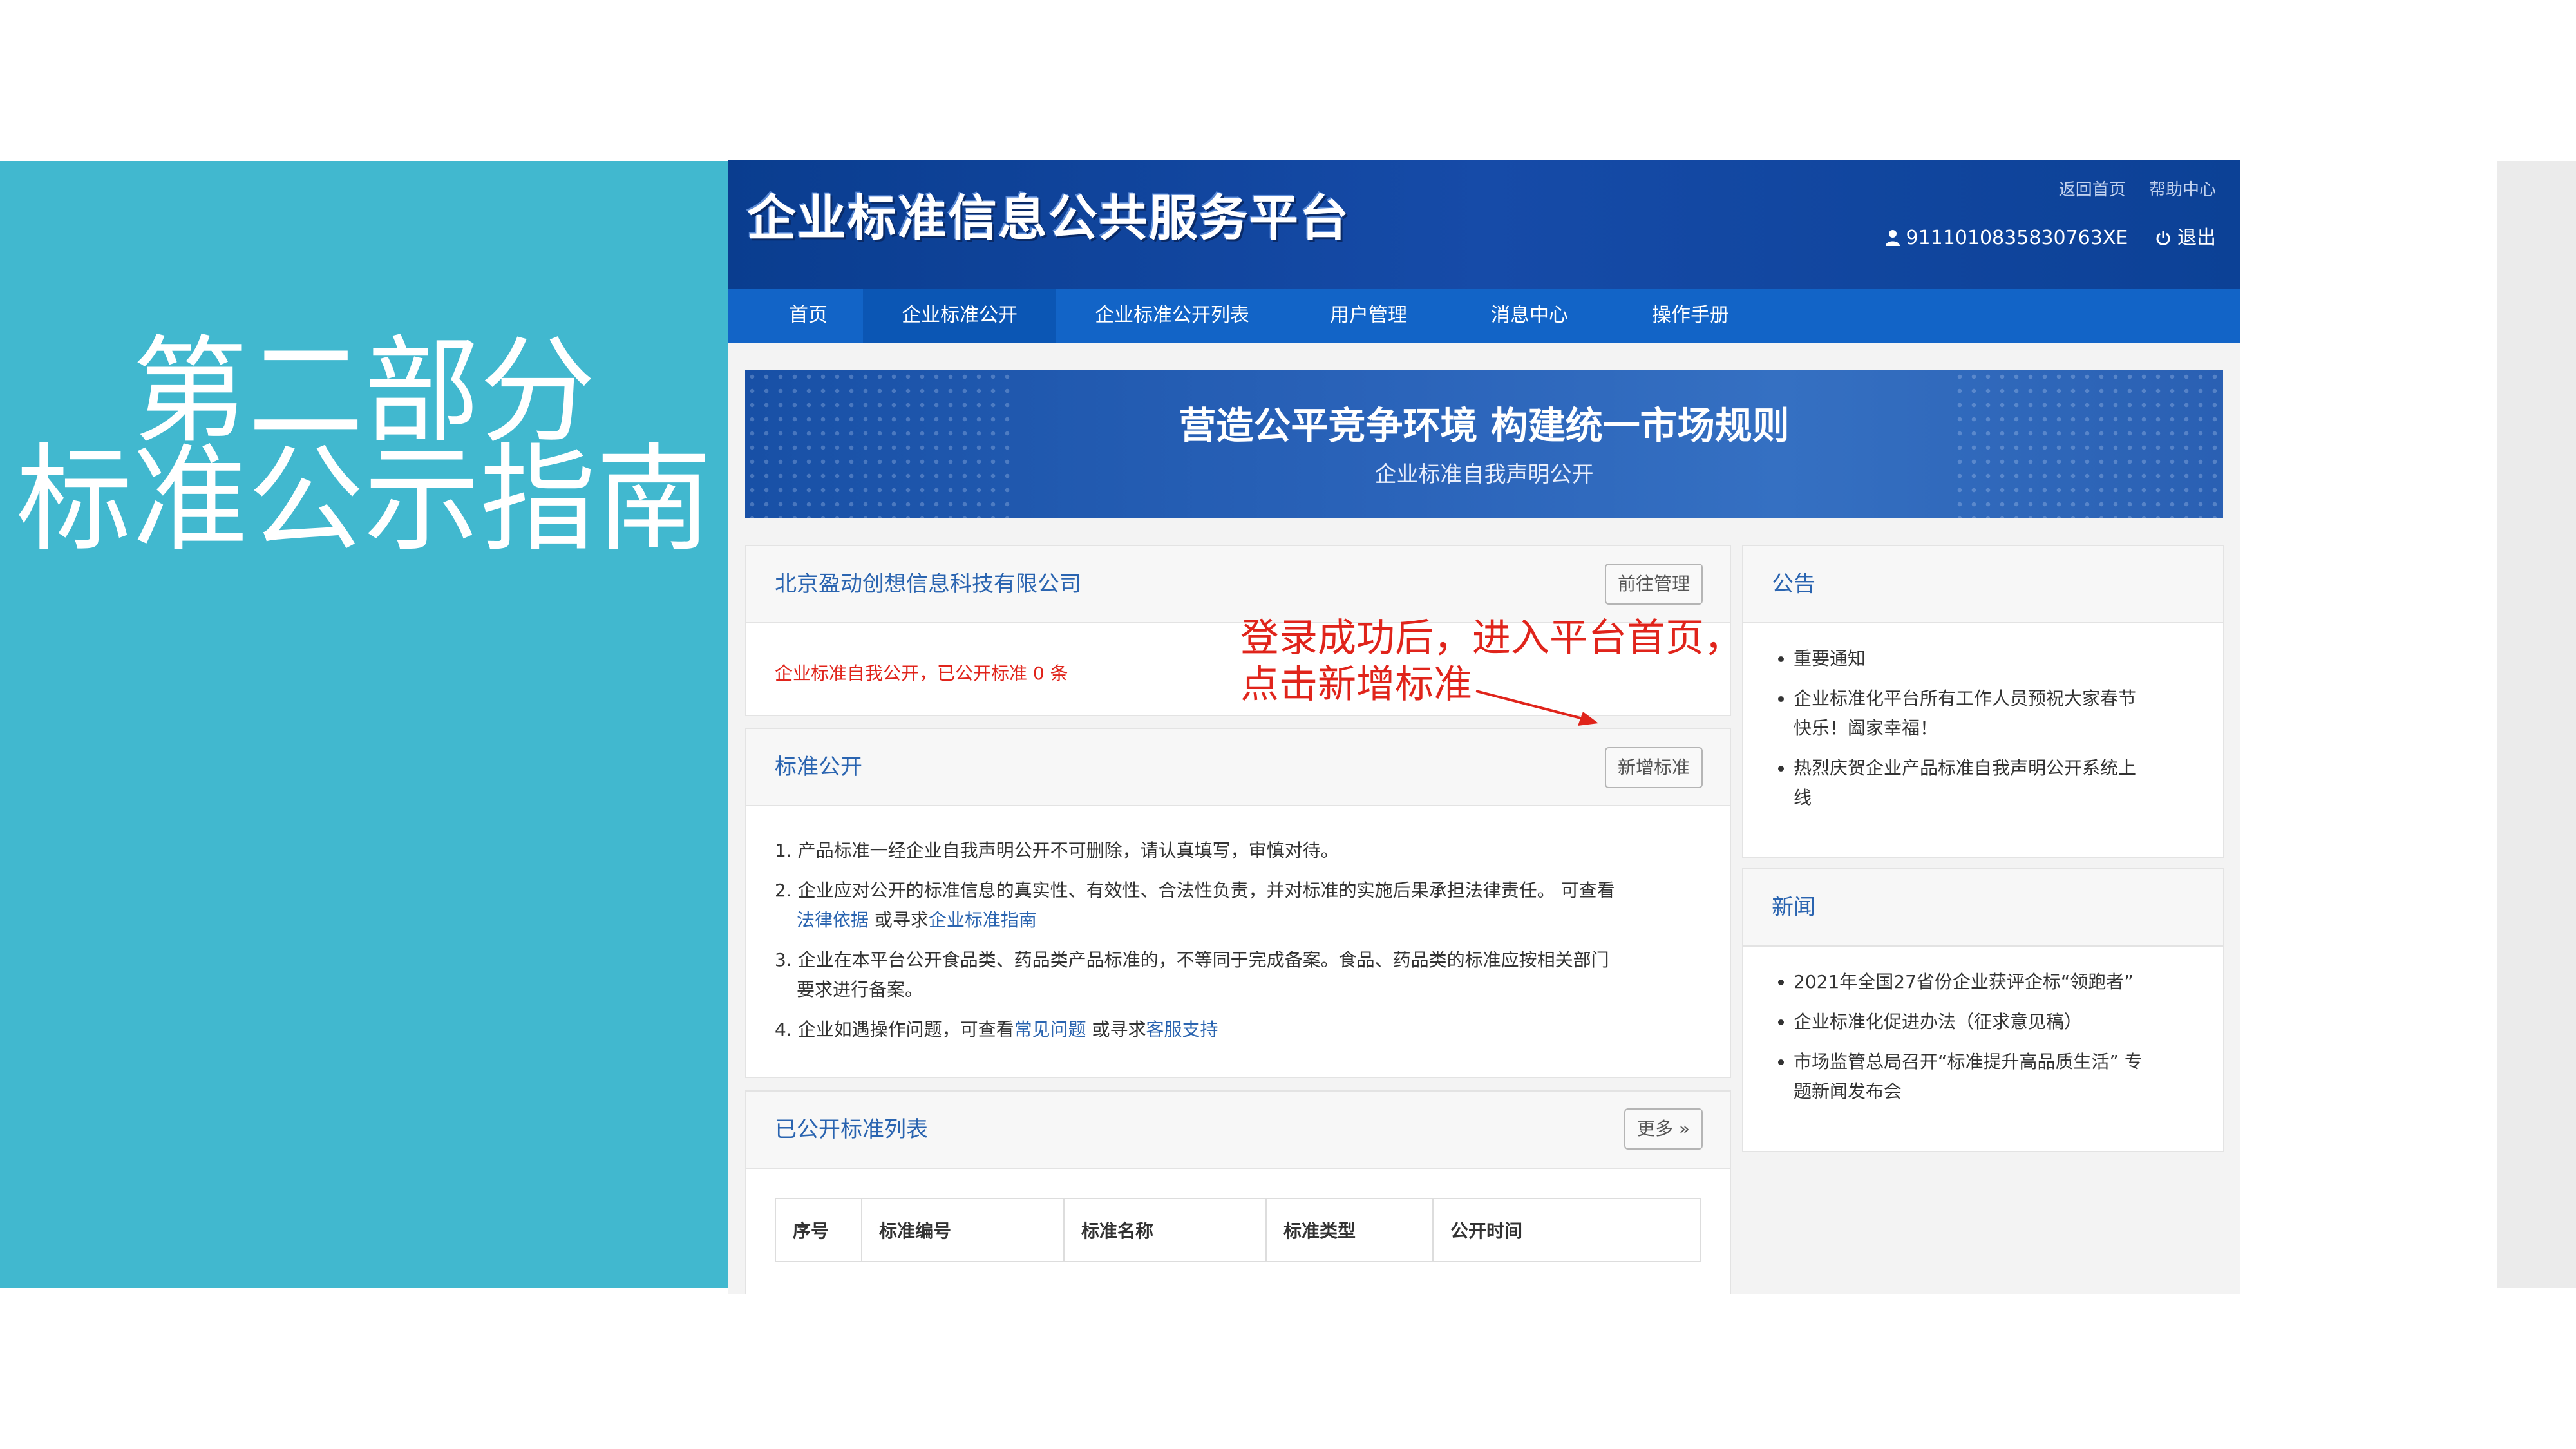 The width and height of the screenshot is (2576, 1449). Describe the element at coordinates (818, 1230) in the screenshot. I see `column-header: 序号` at that location.